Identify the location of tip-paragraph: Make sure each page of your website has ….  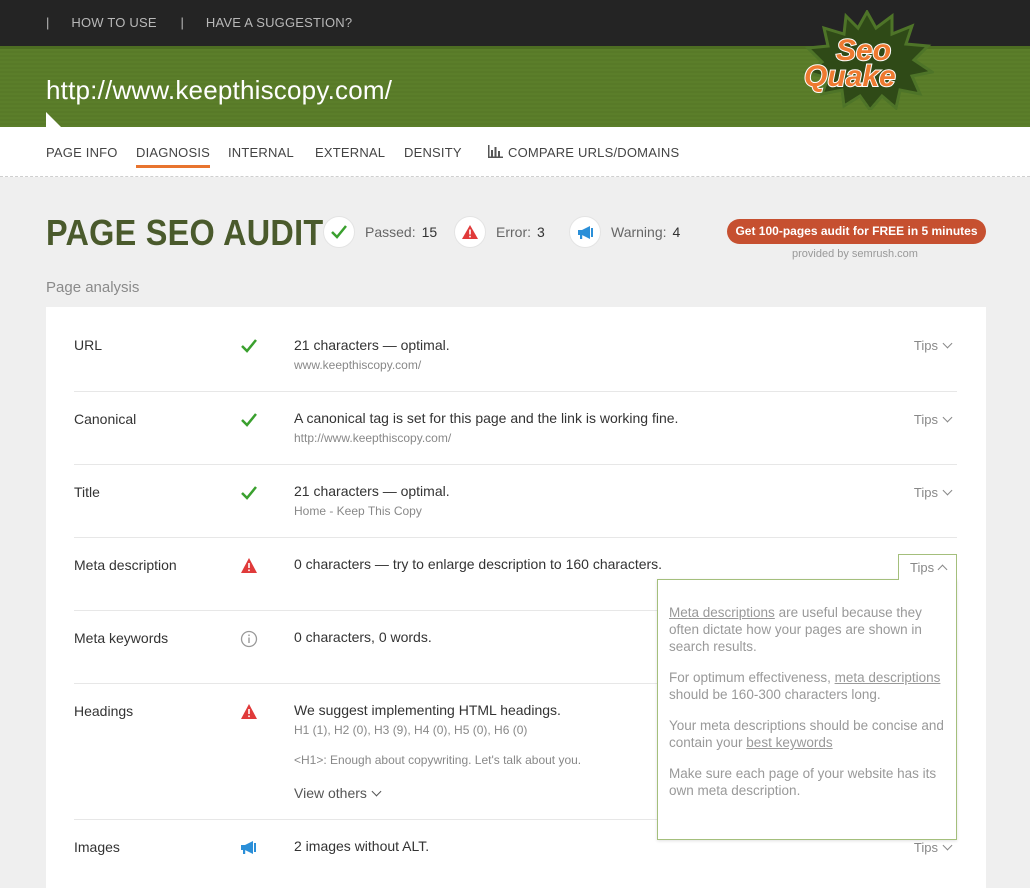
(803, 782).